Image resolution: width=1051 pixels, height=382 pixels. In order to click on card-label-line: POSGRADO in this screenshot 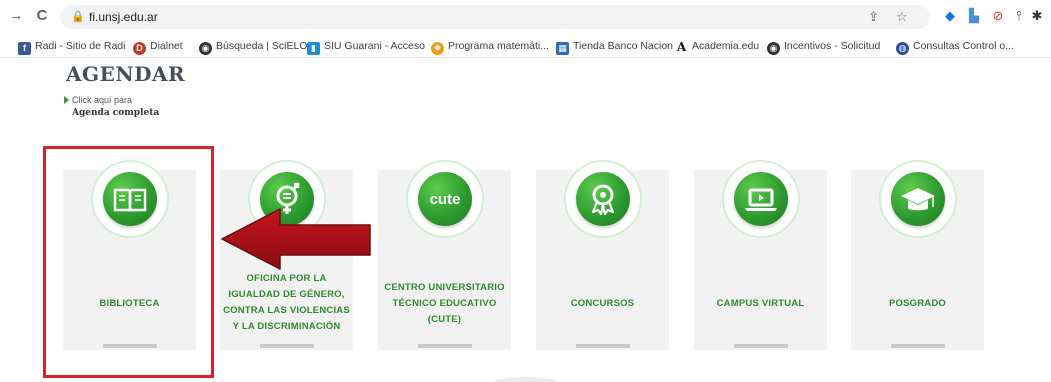, I will do `click(917, 303)`.